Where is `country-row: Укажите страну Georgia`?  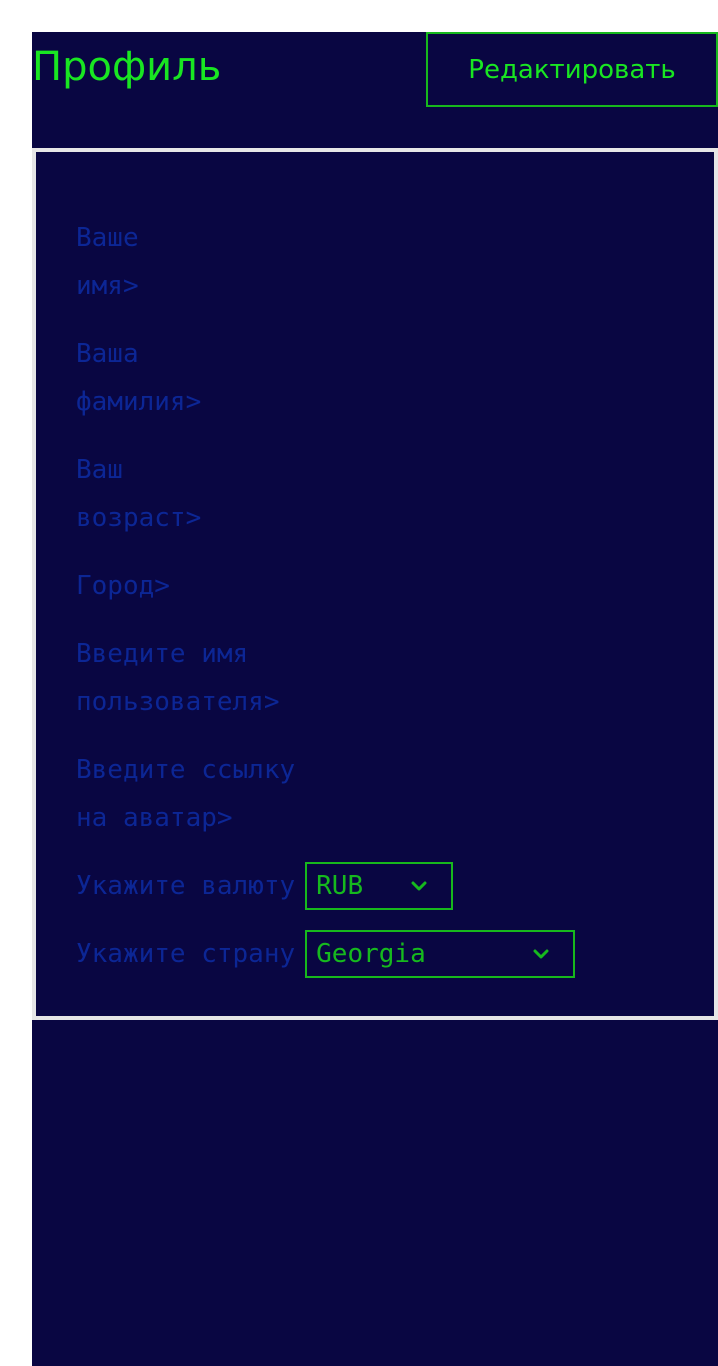 country-row: Укажите страну Georgia is located at coordinates (326, 954).